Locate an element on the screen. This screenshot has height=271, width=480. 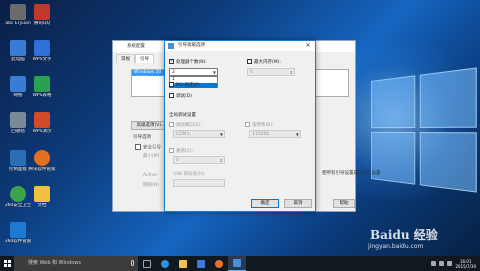
edge-icon is located at coordinates (165, 263).